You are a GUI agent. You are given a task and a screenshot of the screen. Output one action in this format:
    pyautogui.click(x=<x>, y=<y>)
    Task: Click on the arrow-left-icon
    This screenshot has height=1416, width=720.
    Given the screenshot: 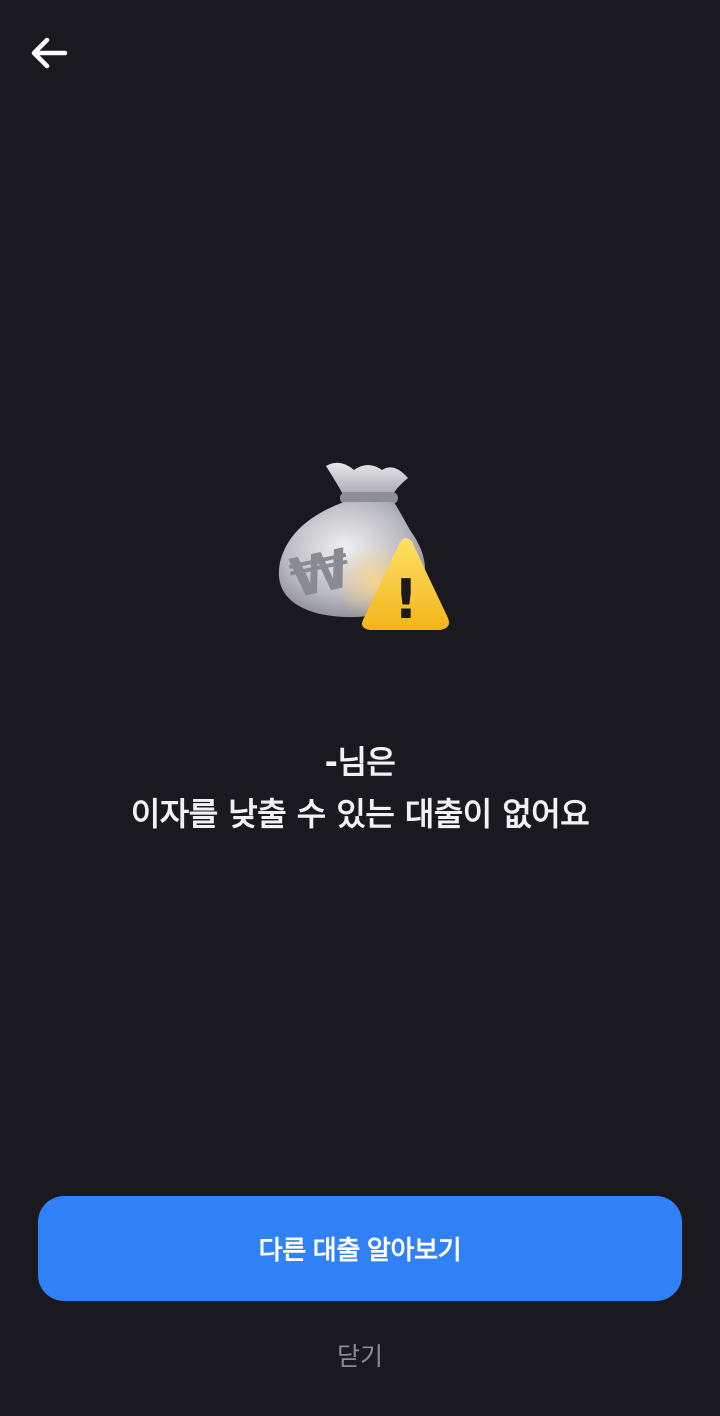 What is the action you would take?
    pyautogui.click(x=49, y=53)
    